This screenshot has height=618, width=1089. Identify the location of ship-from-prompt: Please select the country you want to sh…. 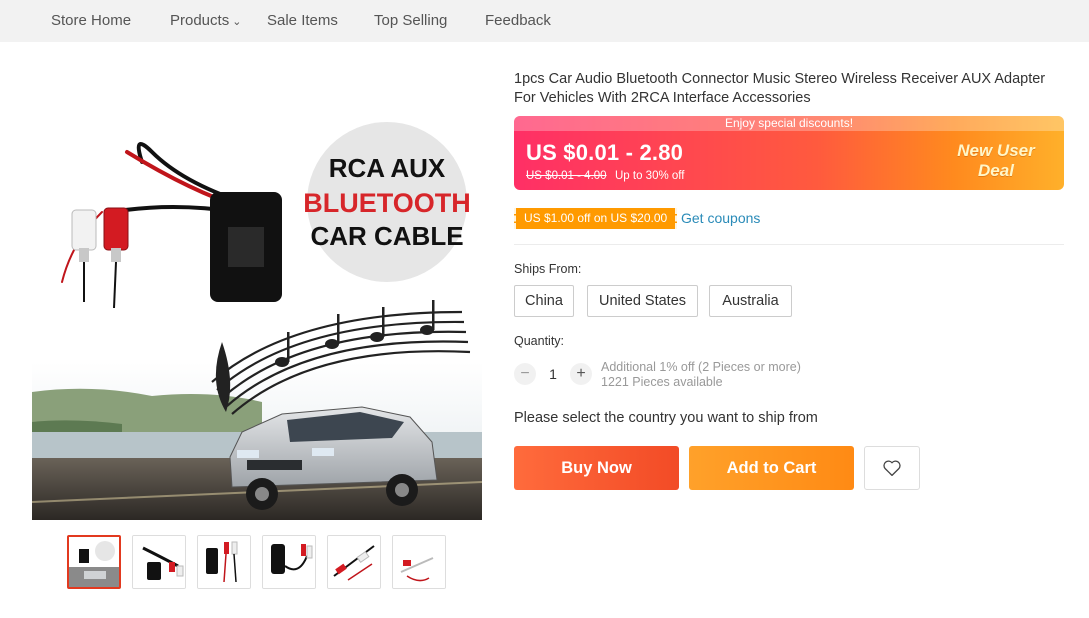
(666, 418).